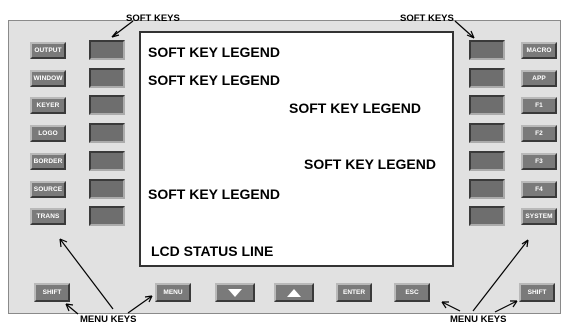 The height and width of the screenshot is (331, 569). What do you see at coordinates (464, 29) in the screenshot?
I see `arrow-soft-keys-right` at bounding box center [464, 29].